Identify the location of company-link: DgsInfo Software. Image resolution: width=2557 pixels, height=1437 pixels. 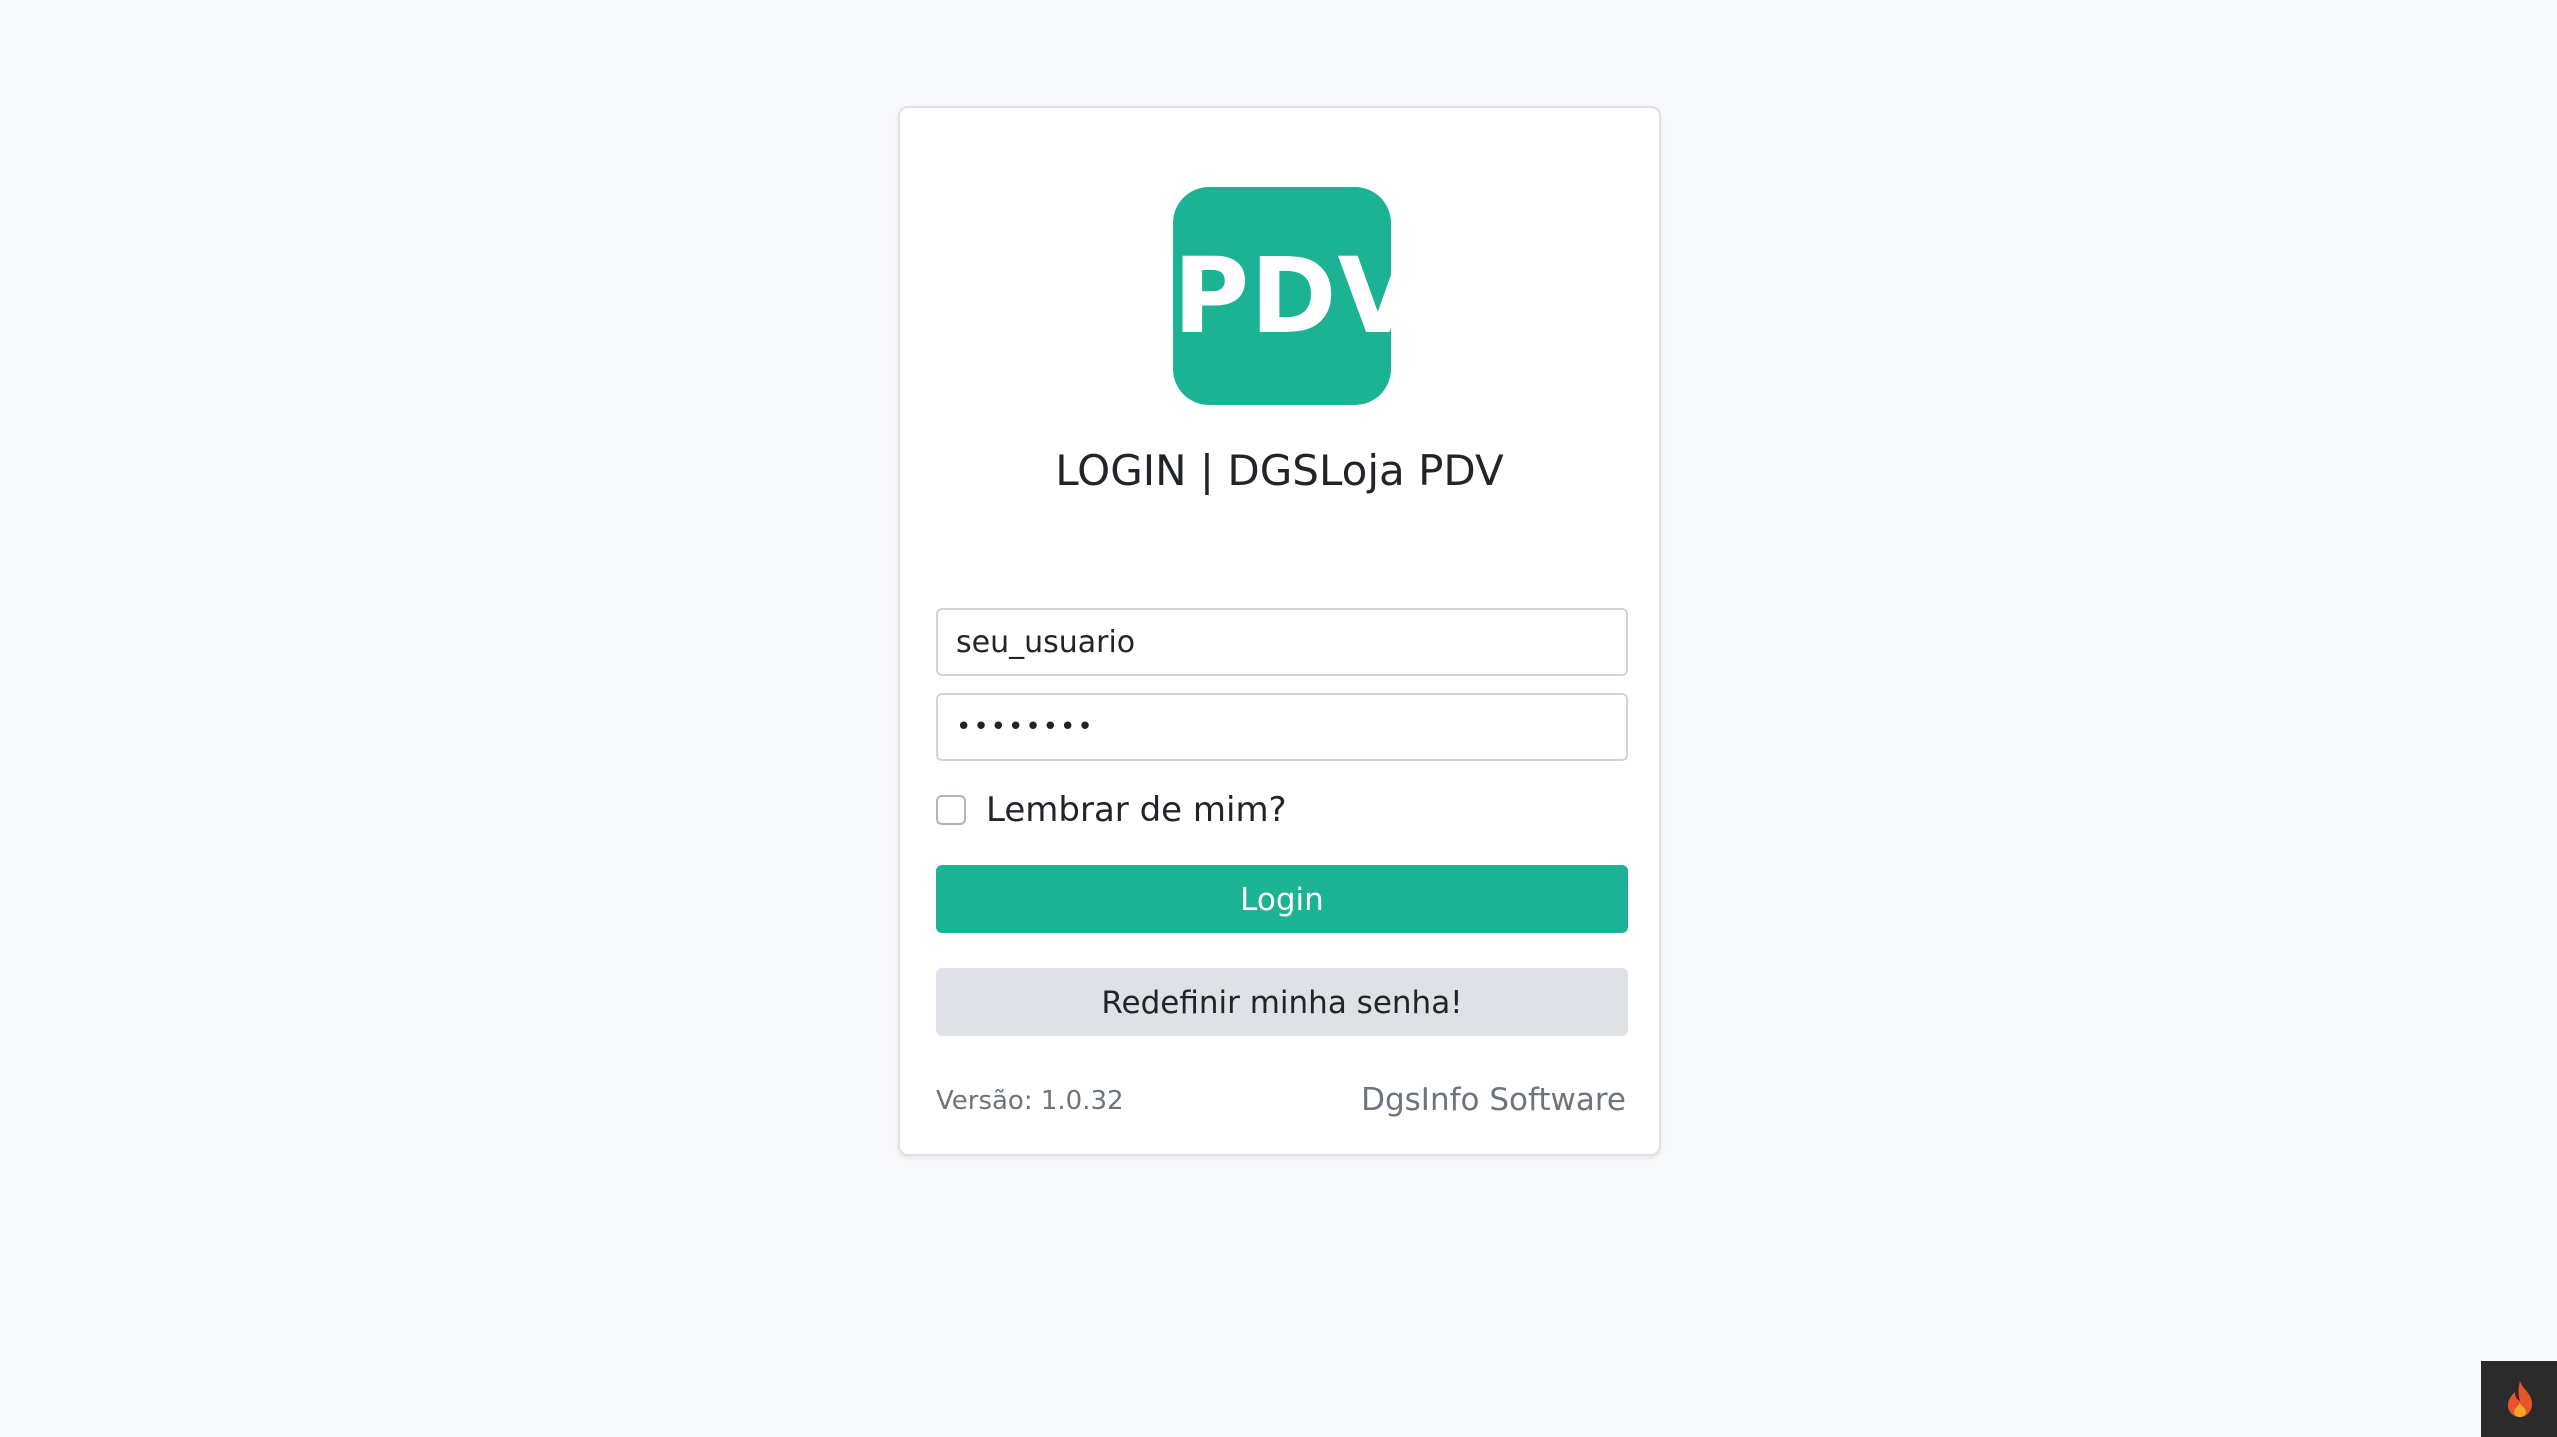
(1493, 1100).